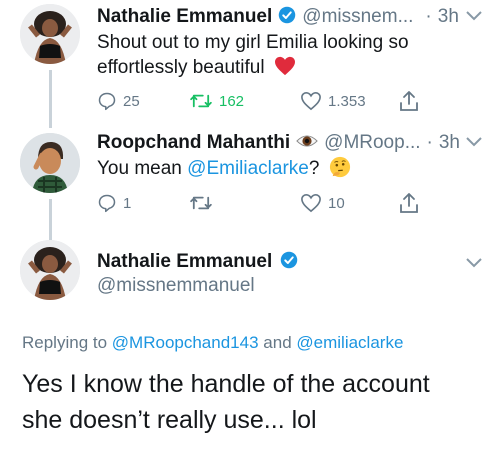 Image resolution: width=500 pixels, height=459 pixels. What do you see at coordinates (193, 143) in the screenshot?
I see `author-name: Roopchand Mahanthi` at bounding box center [193, 143].